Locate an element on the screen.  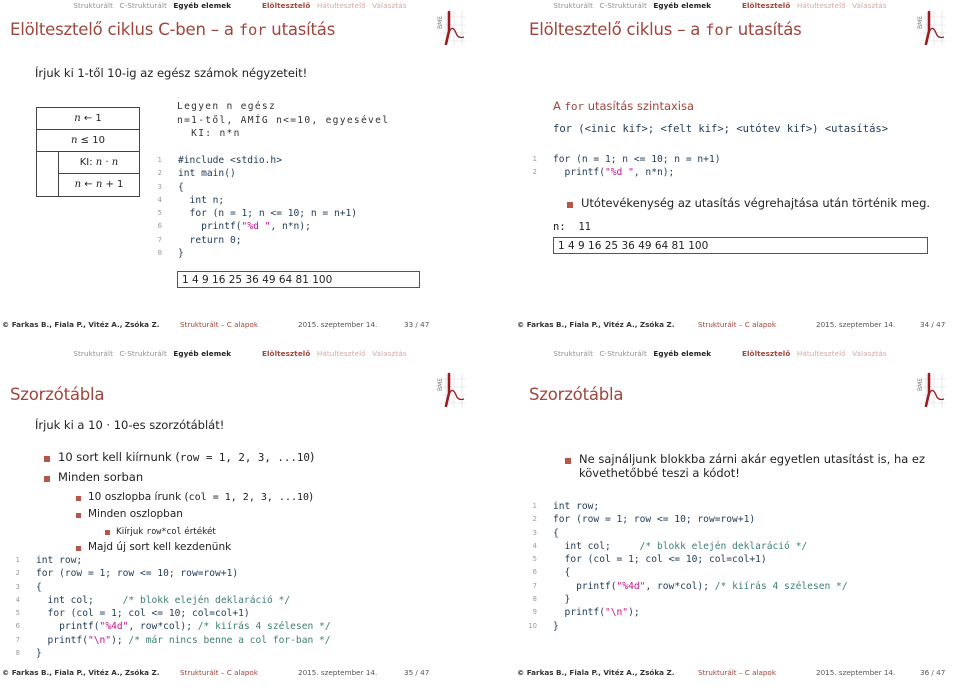
pseudocode-line: Legyen n egész is located at coordinates (227, 106).